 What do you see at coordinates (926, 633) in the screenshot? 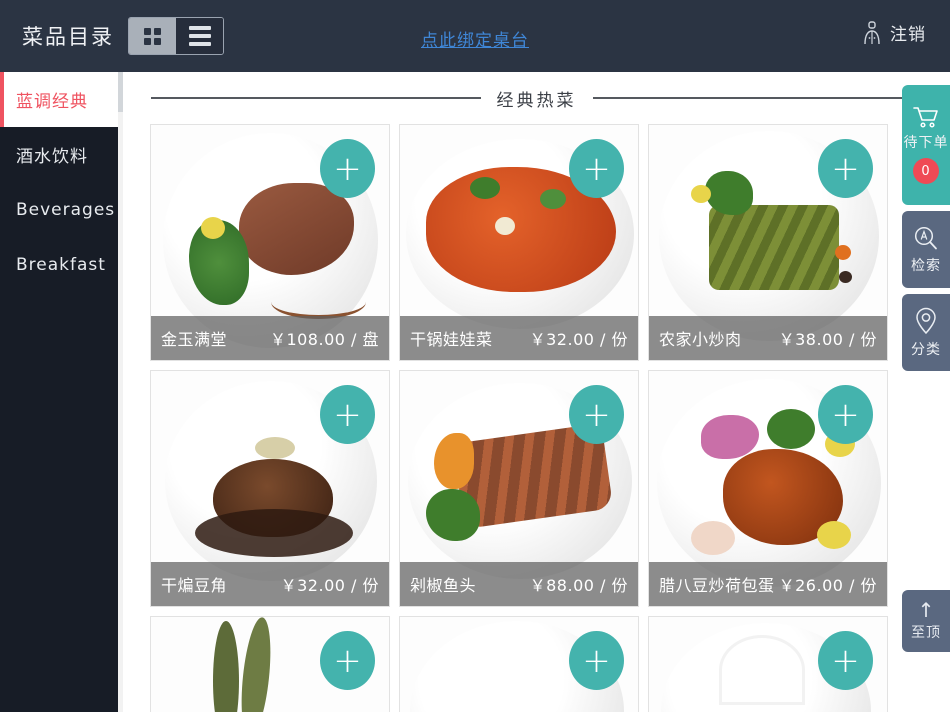
I see `scroll-to-top-label: 至顶` at bounding box center [926, 633].